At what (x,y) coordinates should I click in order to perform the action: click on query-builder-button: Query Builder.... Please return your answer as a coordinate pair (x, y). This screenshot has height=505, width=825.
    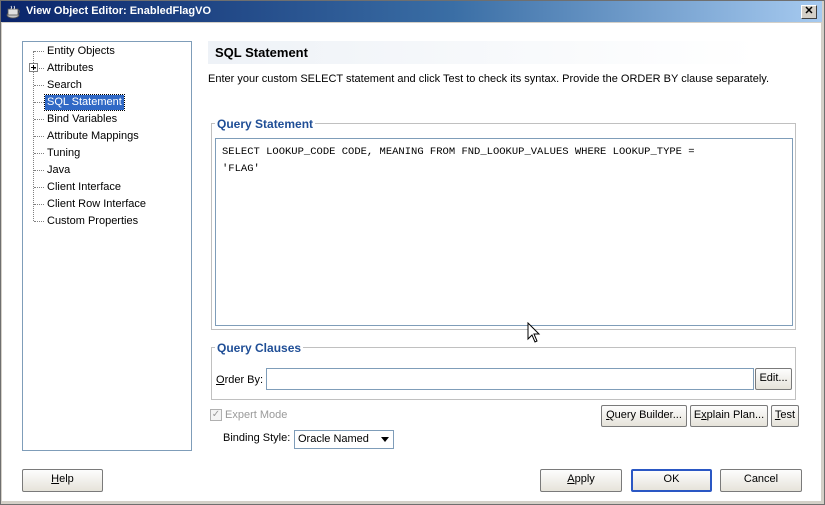
    Looking at the image, I should click on (644, 416).